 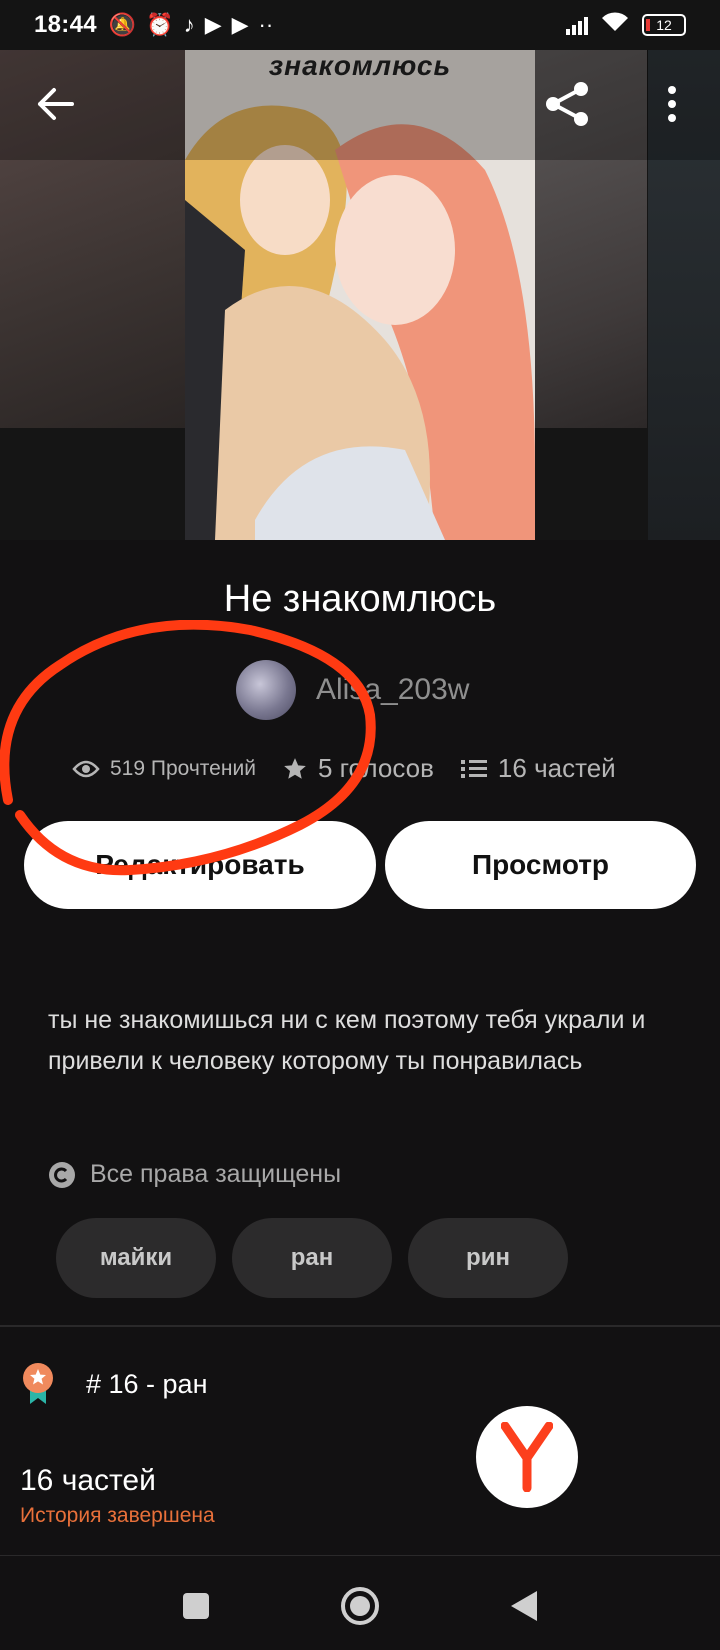 I want to click on view-button: Просмотр, so click(x=540, y=865).